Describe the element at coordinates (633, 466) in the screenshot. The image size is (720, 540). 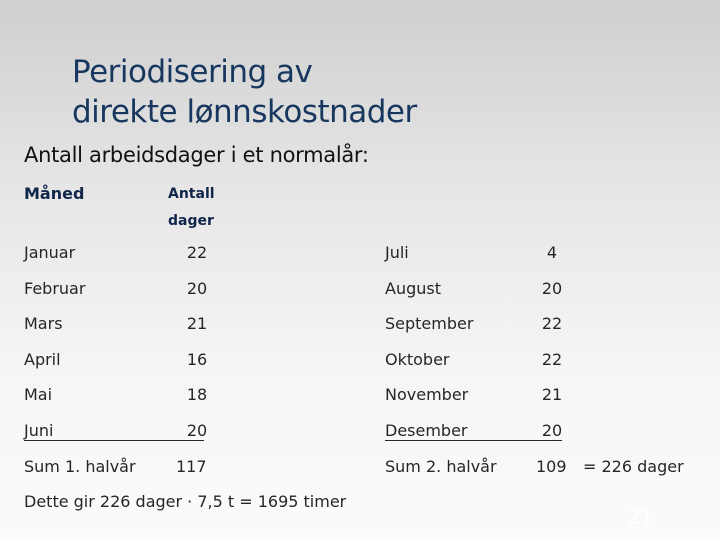
I see `grand-total: = 226 dager` at that location.